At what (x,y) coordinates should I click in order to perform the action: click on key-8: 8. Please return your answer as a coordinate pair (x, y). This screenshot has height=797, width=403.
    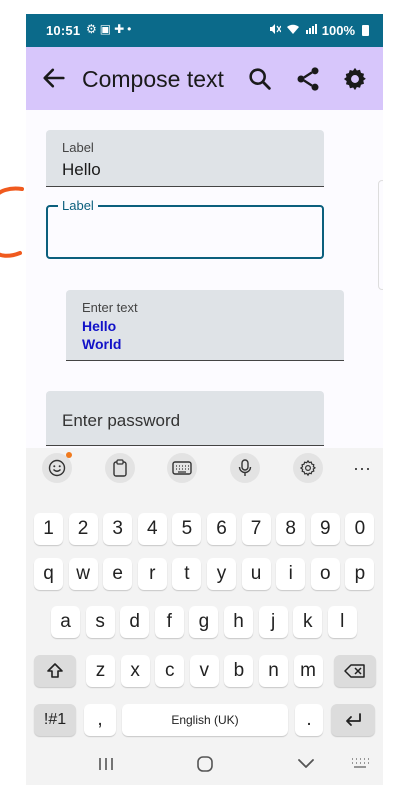
    Looking at the image, I should click on (291, 529).